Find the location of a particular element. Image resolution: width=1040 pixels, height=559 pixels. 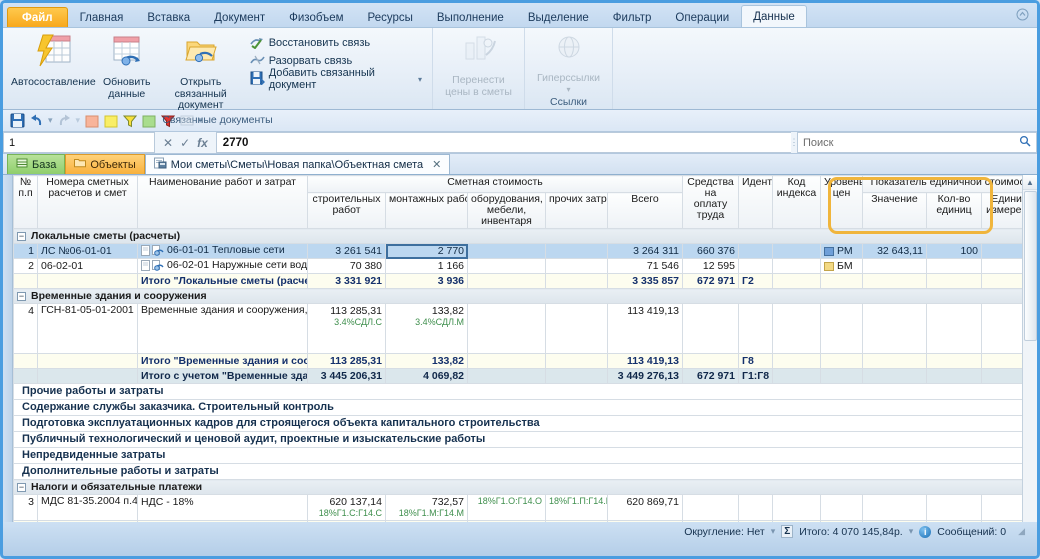

collapse-icon: − is located at coordinates (21, 236).